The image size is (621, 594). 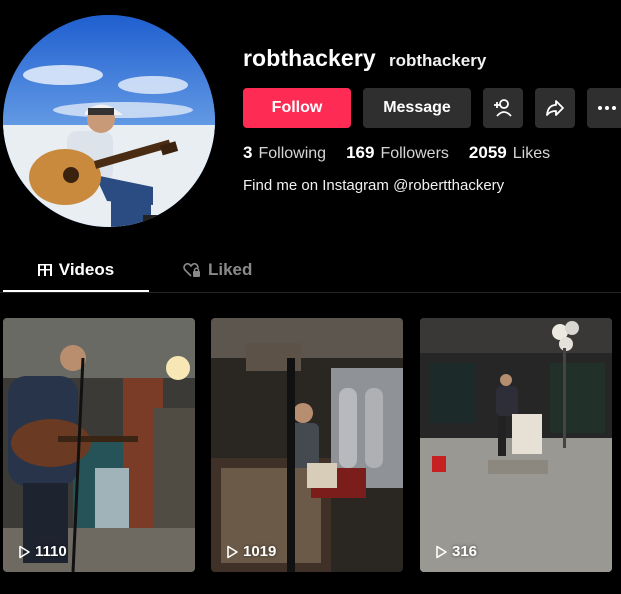 I want to click on heart-lock-icon, so click(x=191, y=269).